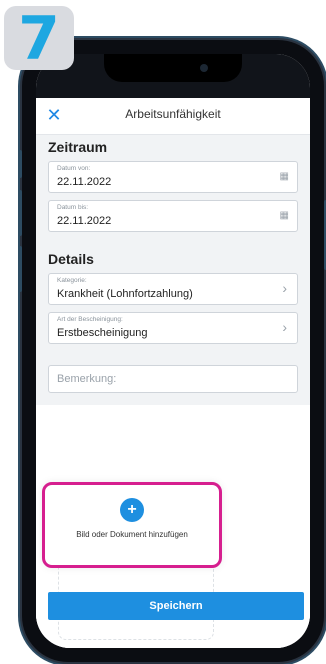 The height and width of the screenshot is (664, 326). What do you see at coordinates (173, 379) in the screenshot?
I see `notes-input: Bemerkung:` at bounding box center [173, 379].